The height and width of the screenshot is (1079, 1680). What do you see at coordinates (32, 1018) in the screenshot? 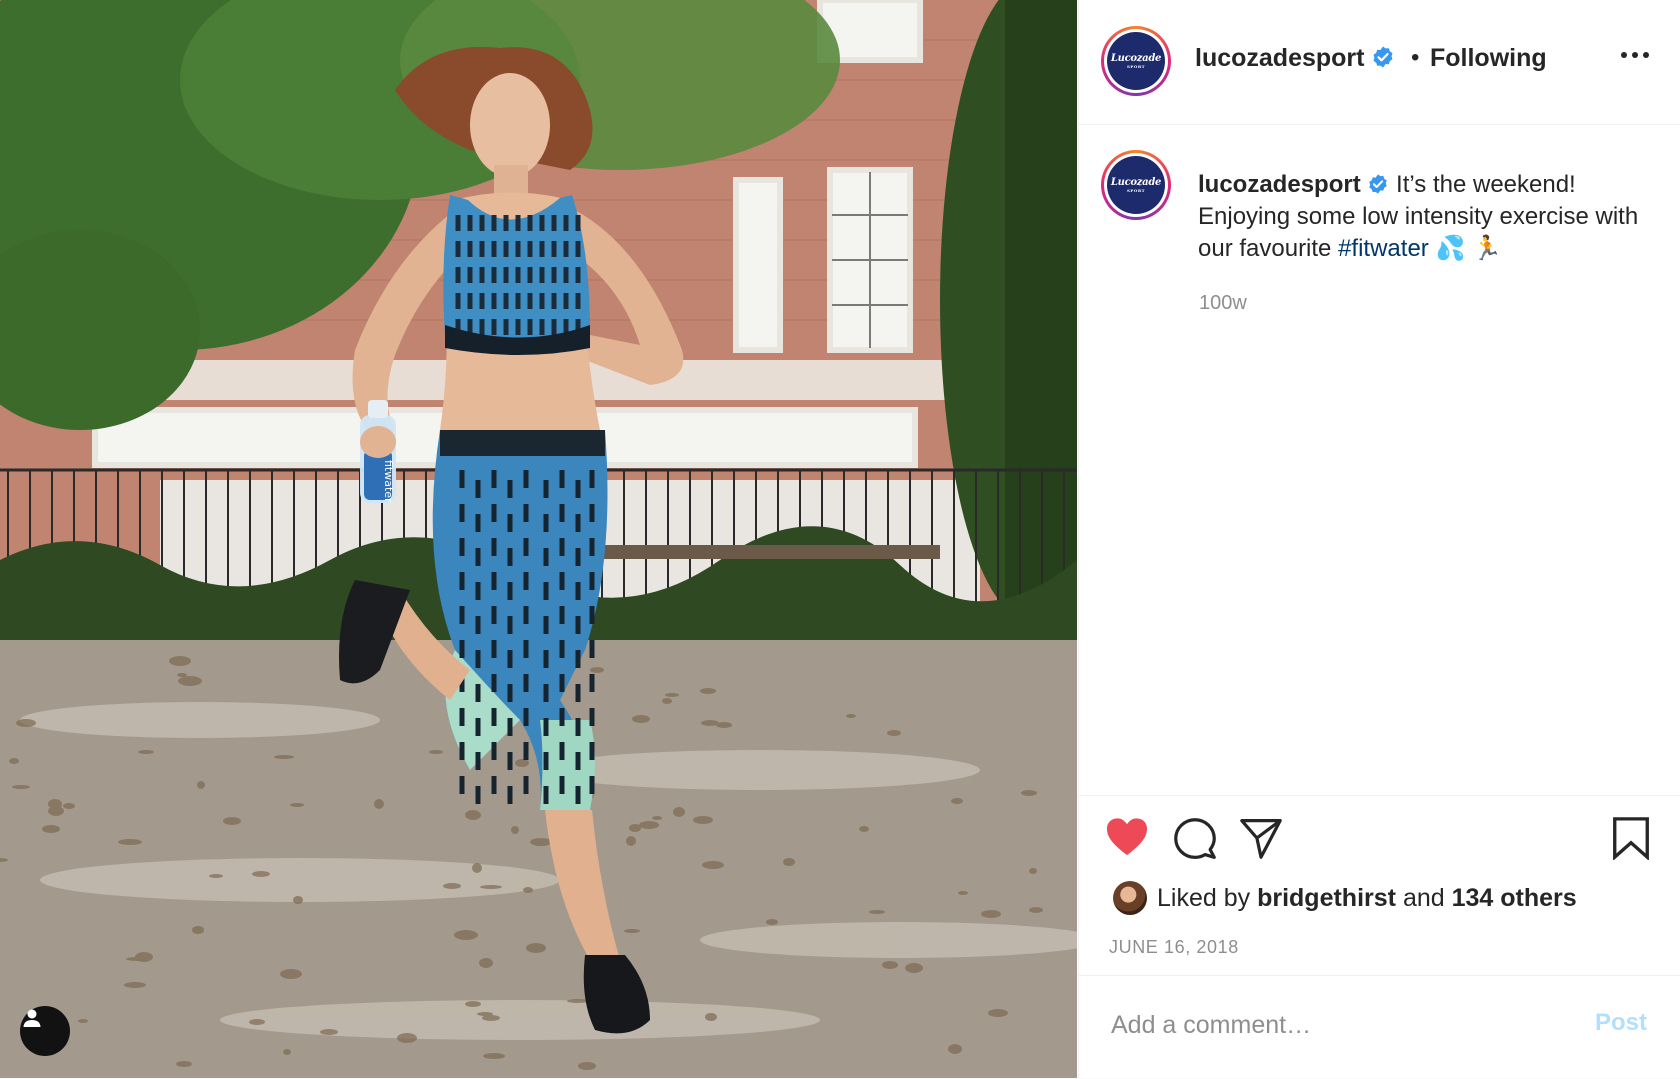
I see `user-tag-icon` at bounding box center [32, 1018].